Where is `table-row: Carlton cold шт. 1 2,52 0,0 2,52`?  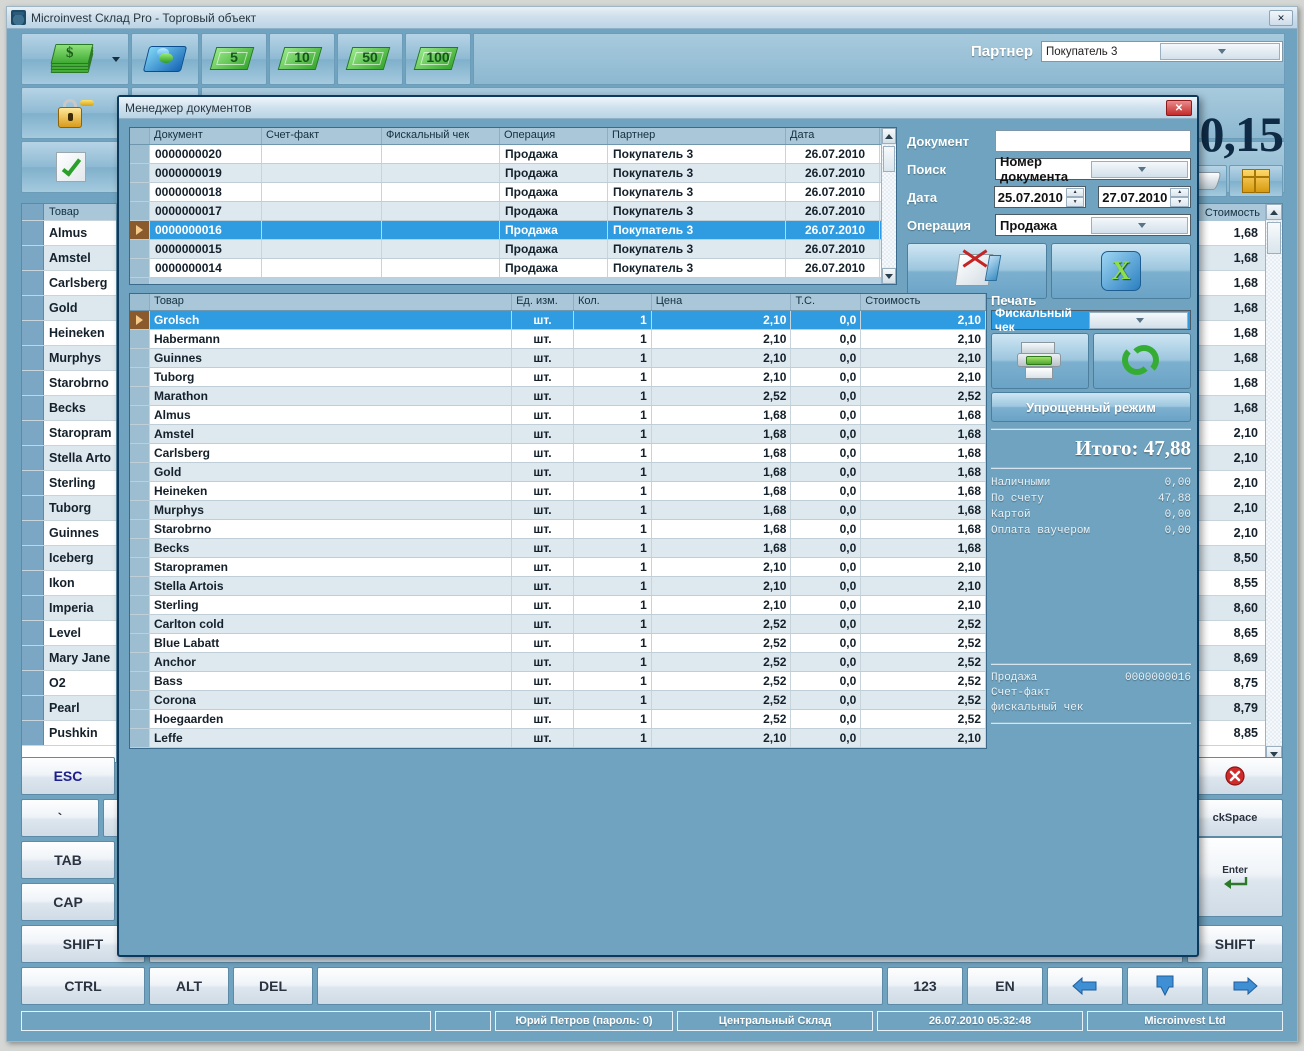 table-row: Carlton cold шт. 1 2,52 0,0 2,52 is located at coordinates (558, 624).